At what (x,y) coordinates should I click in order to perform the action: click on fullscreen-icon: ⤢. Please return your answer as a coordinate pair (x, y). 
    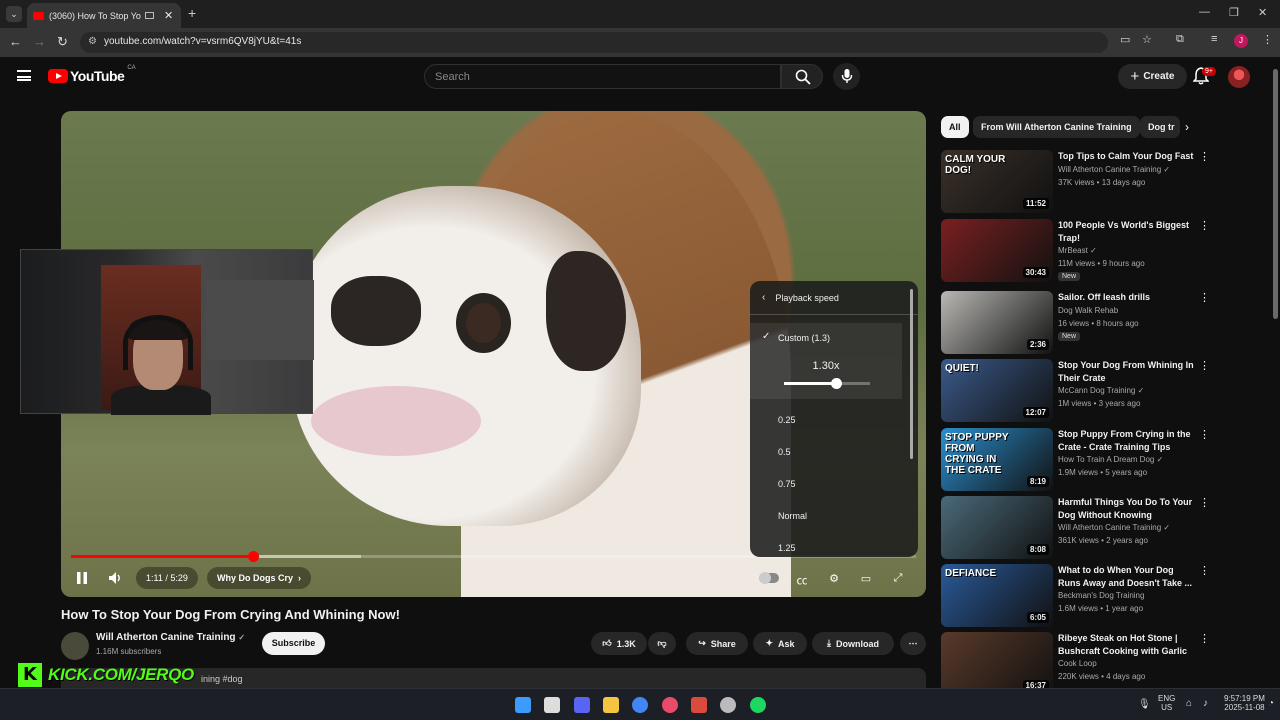
    Looking at the image, I should click on (898, 578).